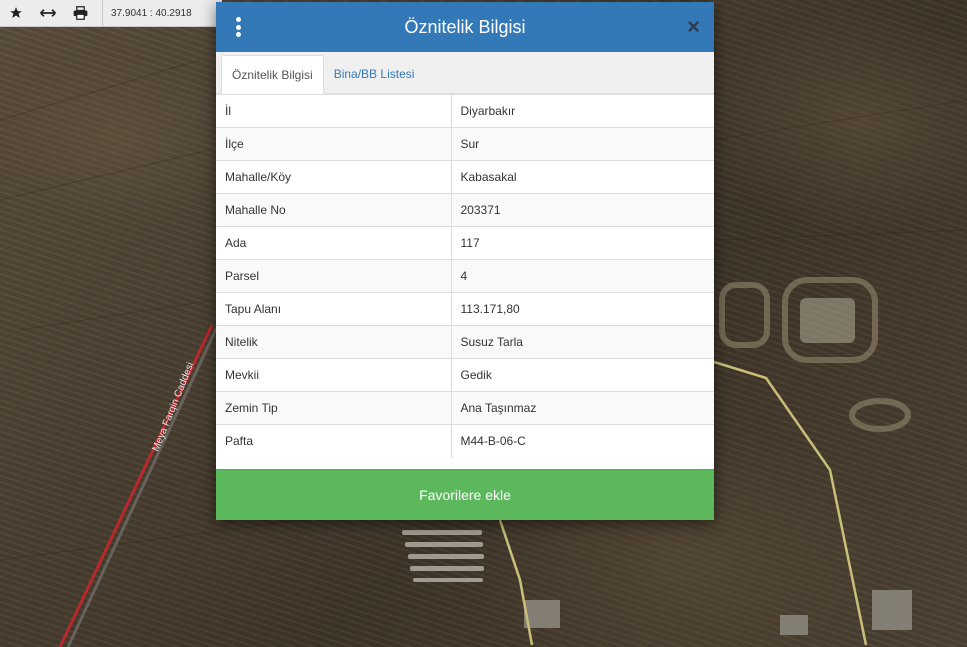  What do you see at coordinates (443, 556) in the screenshot?
I see `greenhouse-strips` at bounding box center [443, 556].